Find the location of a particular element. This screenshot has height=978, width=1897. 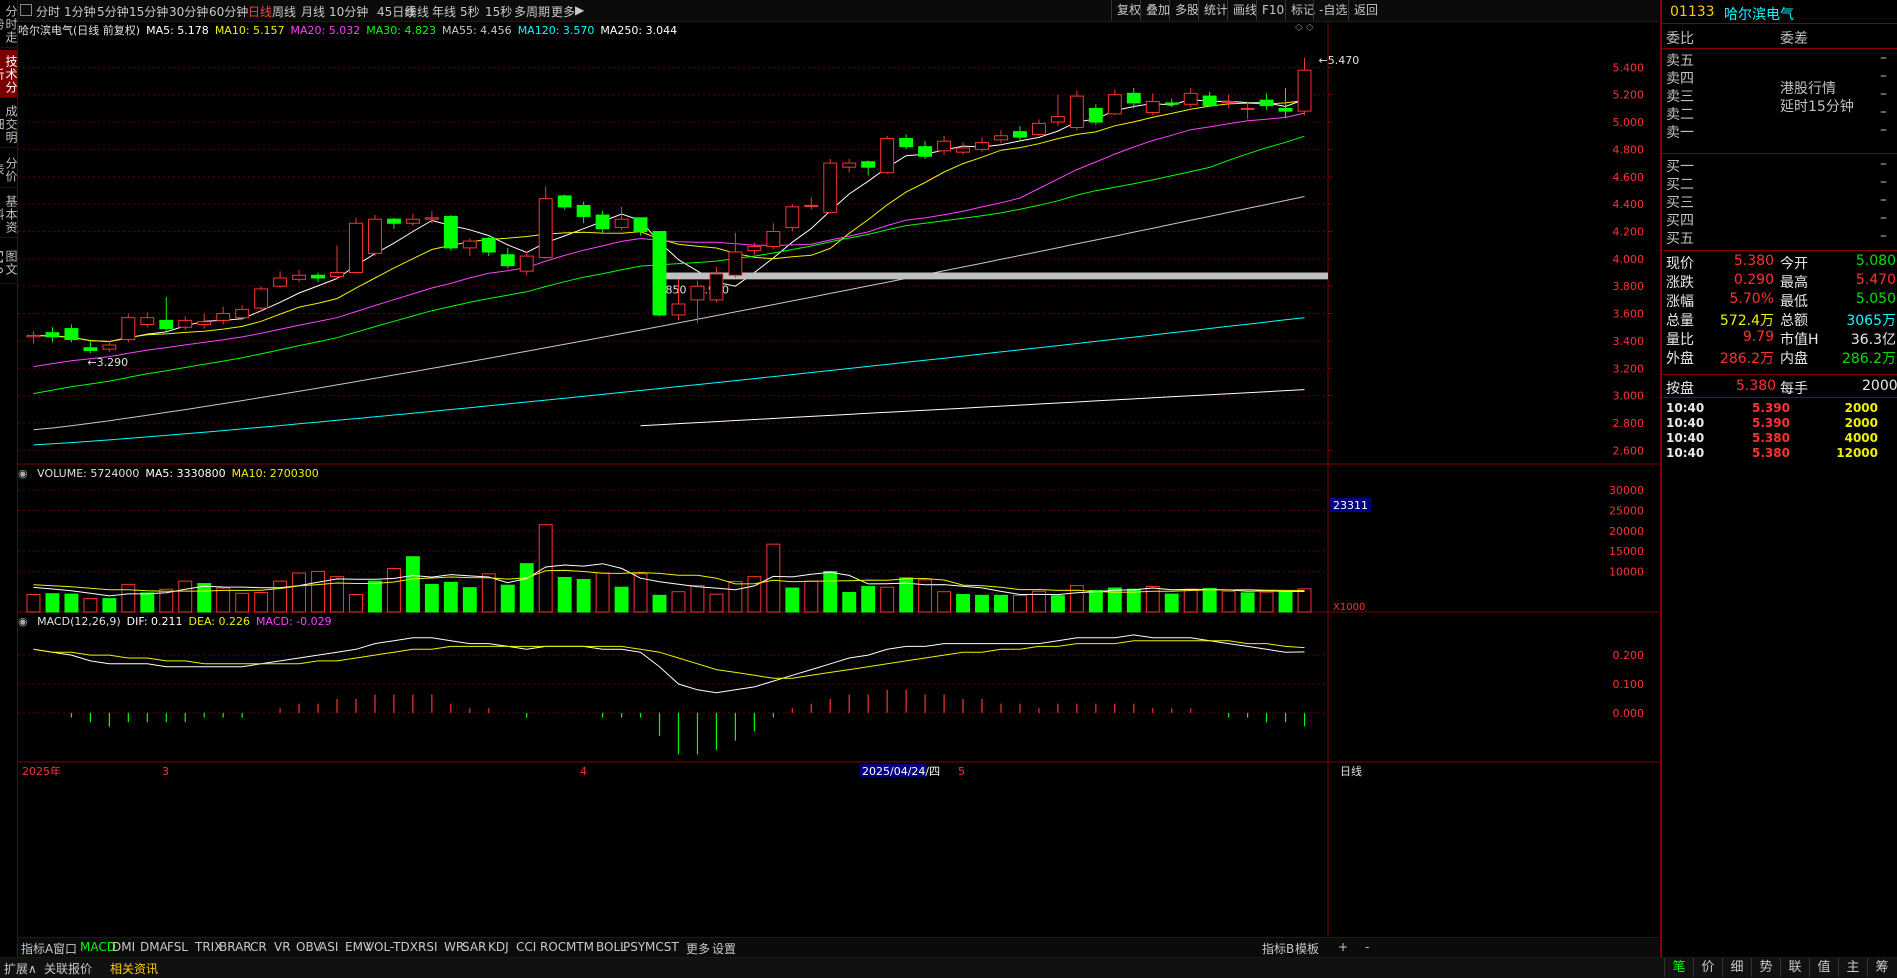

macd-label-2: 0.000 is located at coordinates (1629, 713).